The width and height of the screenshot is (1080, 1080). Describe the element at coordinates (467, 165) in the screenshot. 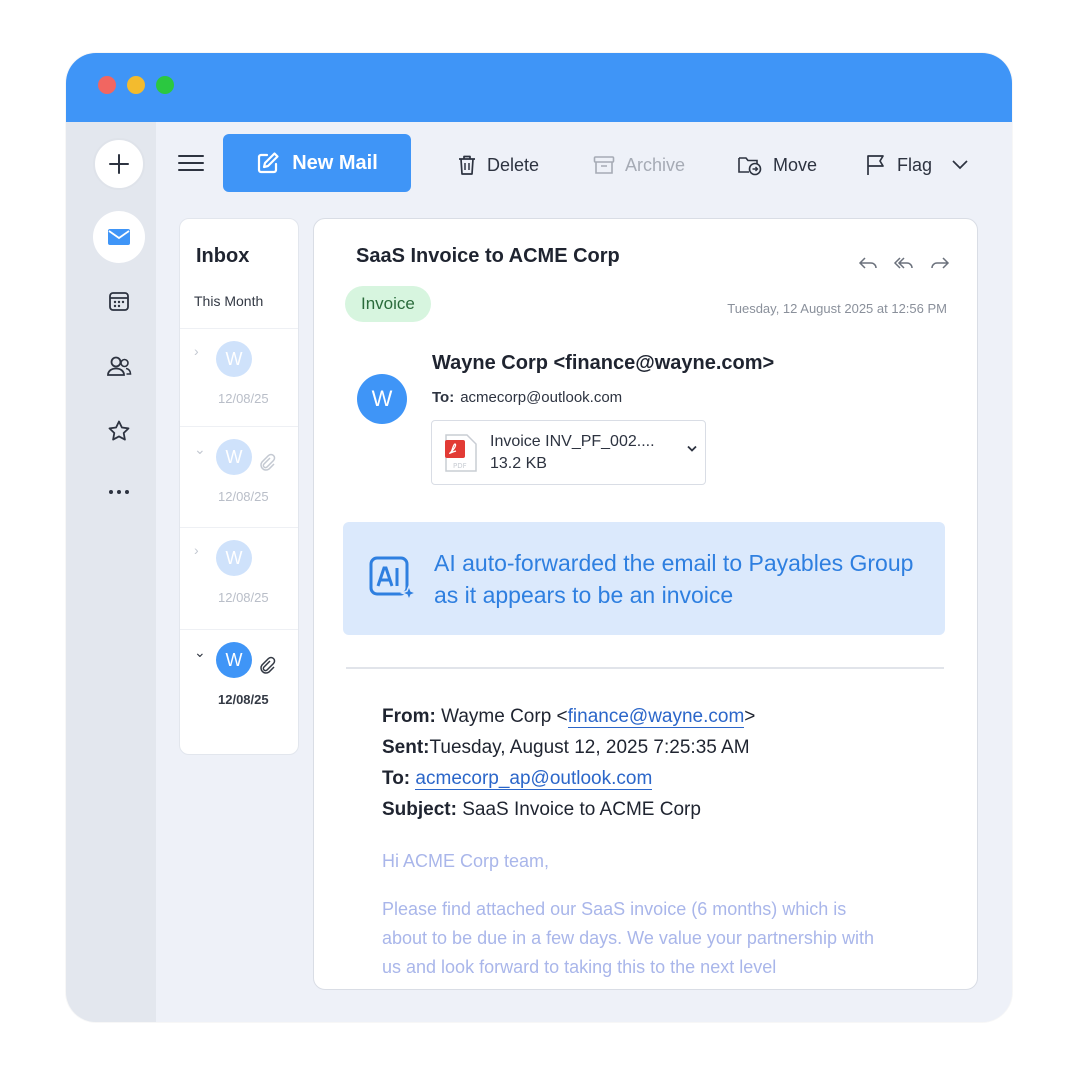

I see `trash-icon` at that location.